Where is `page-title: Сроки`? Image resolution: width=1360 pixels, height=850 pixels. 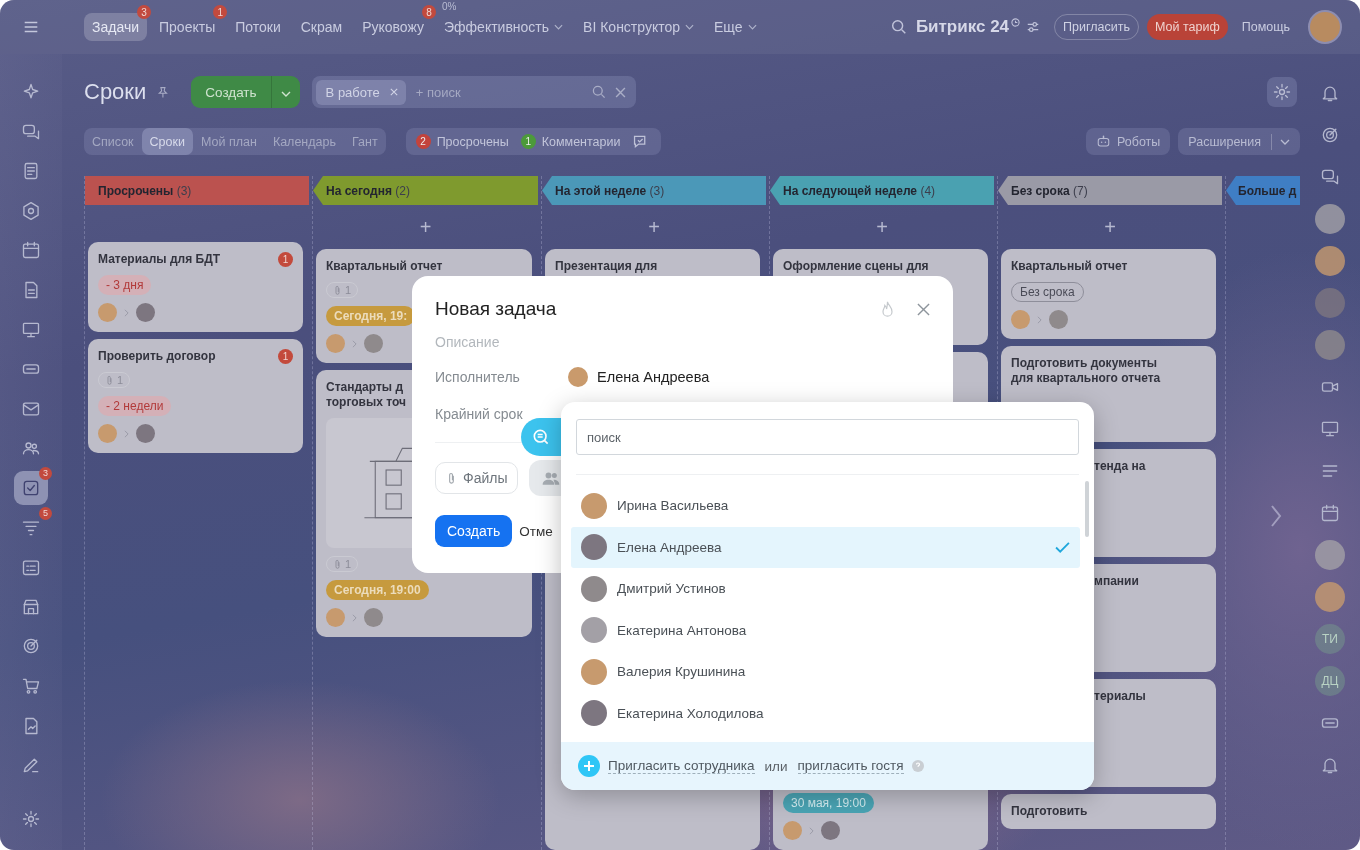
page-title: Сроки is located at coordinates (115, 92).